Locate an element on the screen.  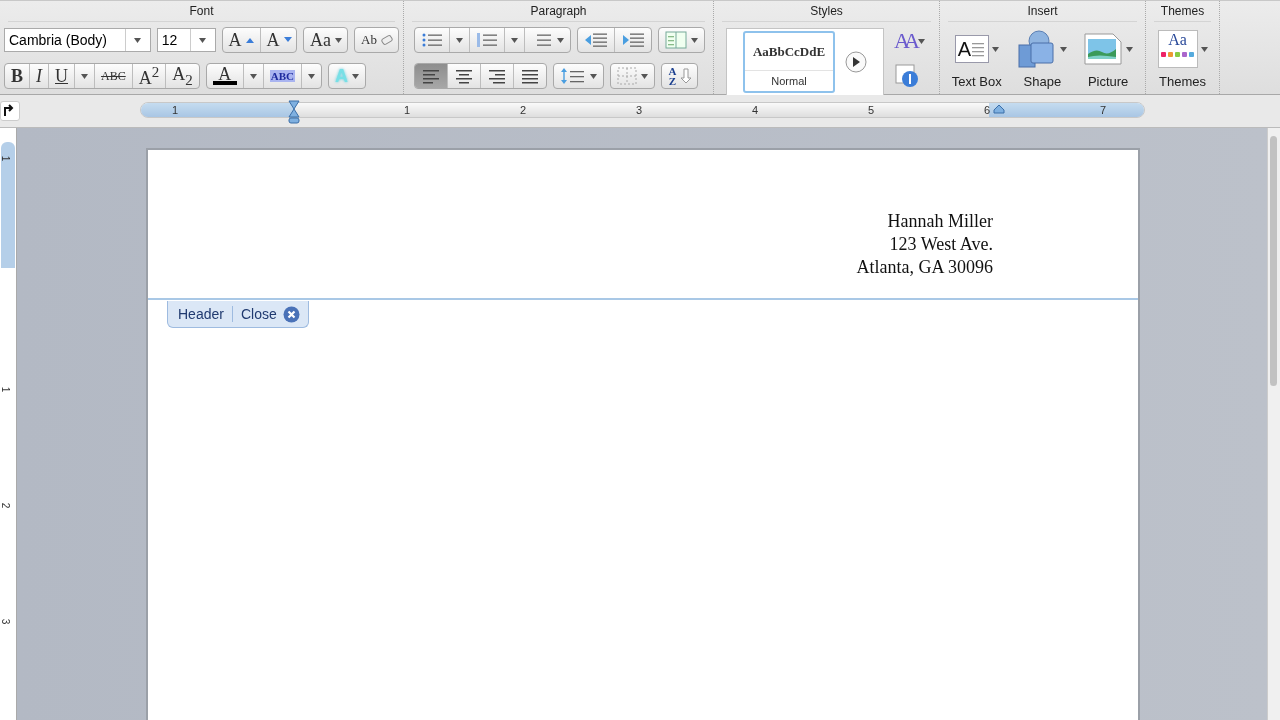
ruler-number: 7 is located at coordinates (1103, 110).